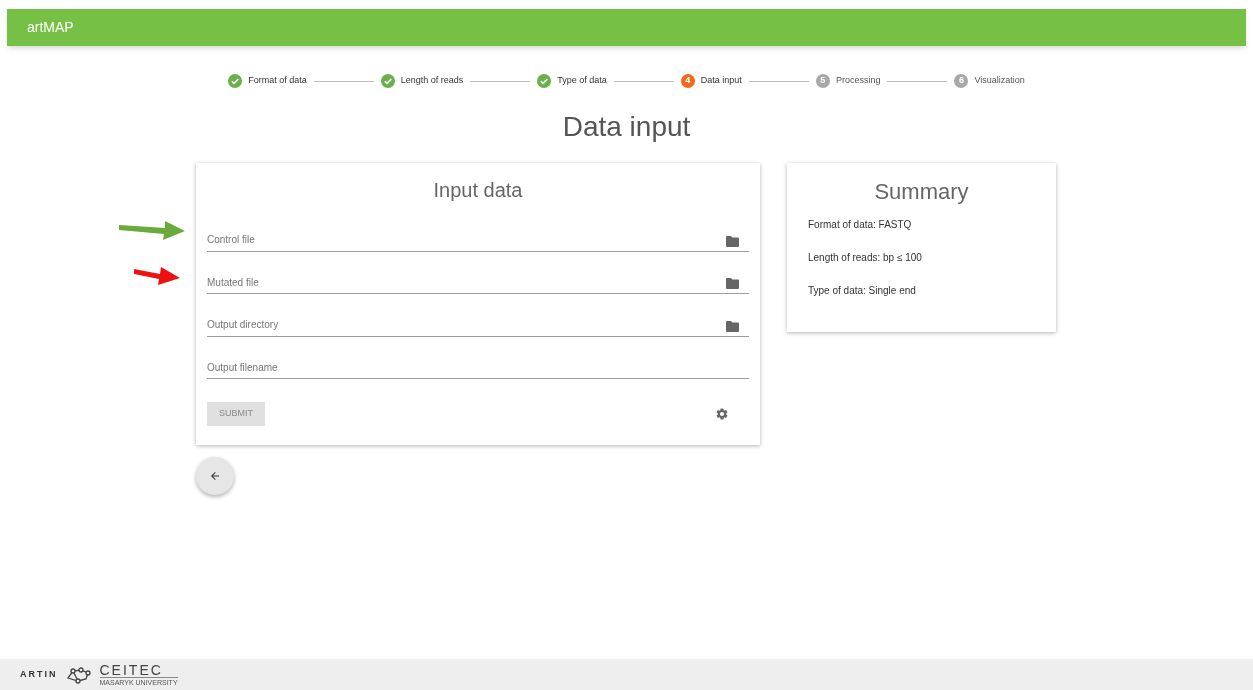 The image size is (1253, 690). Describe the element at coordinates (39, 674) in the screenshot. I see `artin-logo: ARTIN` at that location.